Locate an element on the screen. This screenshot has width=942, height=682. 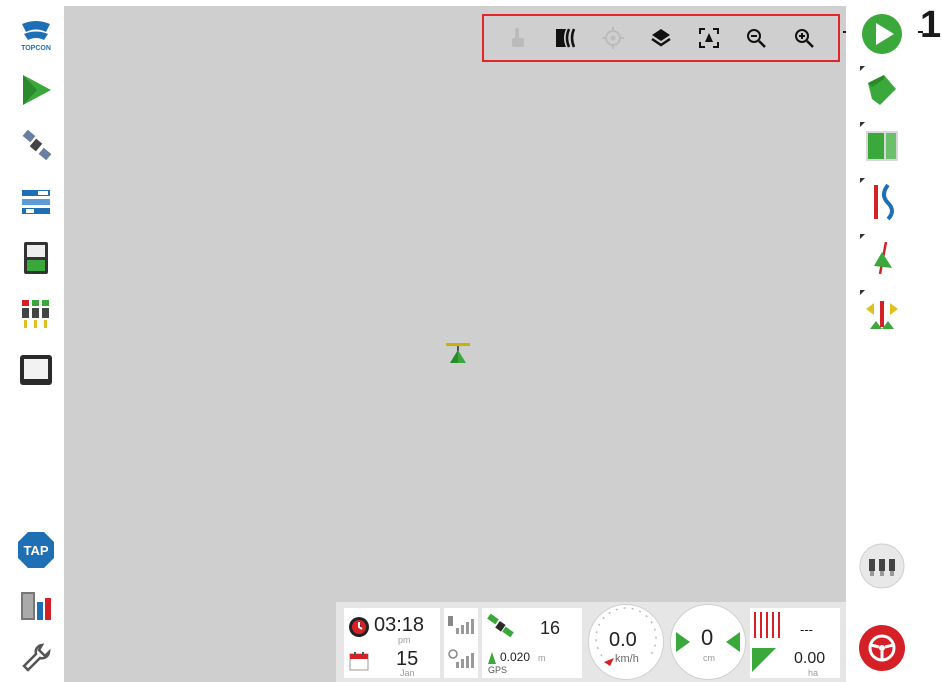
area-unit: ha is located at coordinates (813, 673).